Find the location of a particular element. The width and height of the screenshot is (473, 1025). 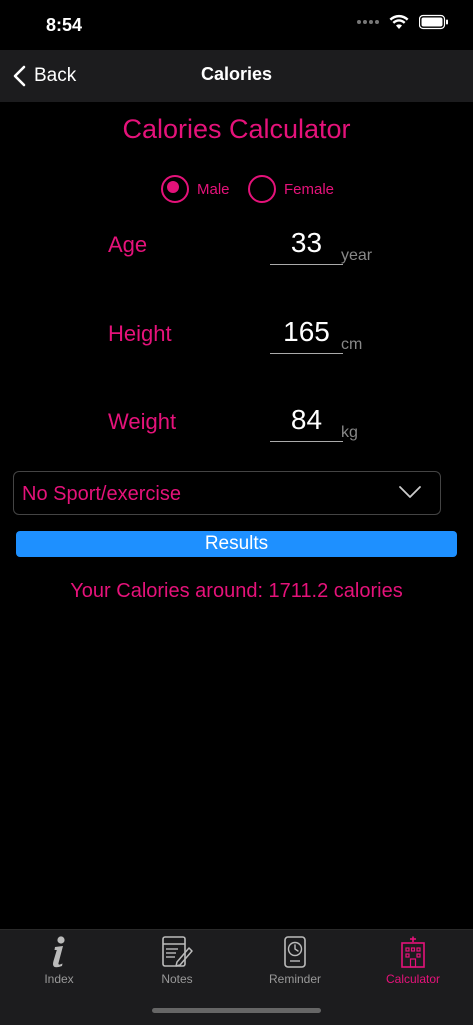

gender-radio-group: Male Female is located at coordinates (236, 189).